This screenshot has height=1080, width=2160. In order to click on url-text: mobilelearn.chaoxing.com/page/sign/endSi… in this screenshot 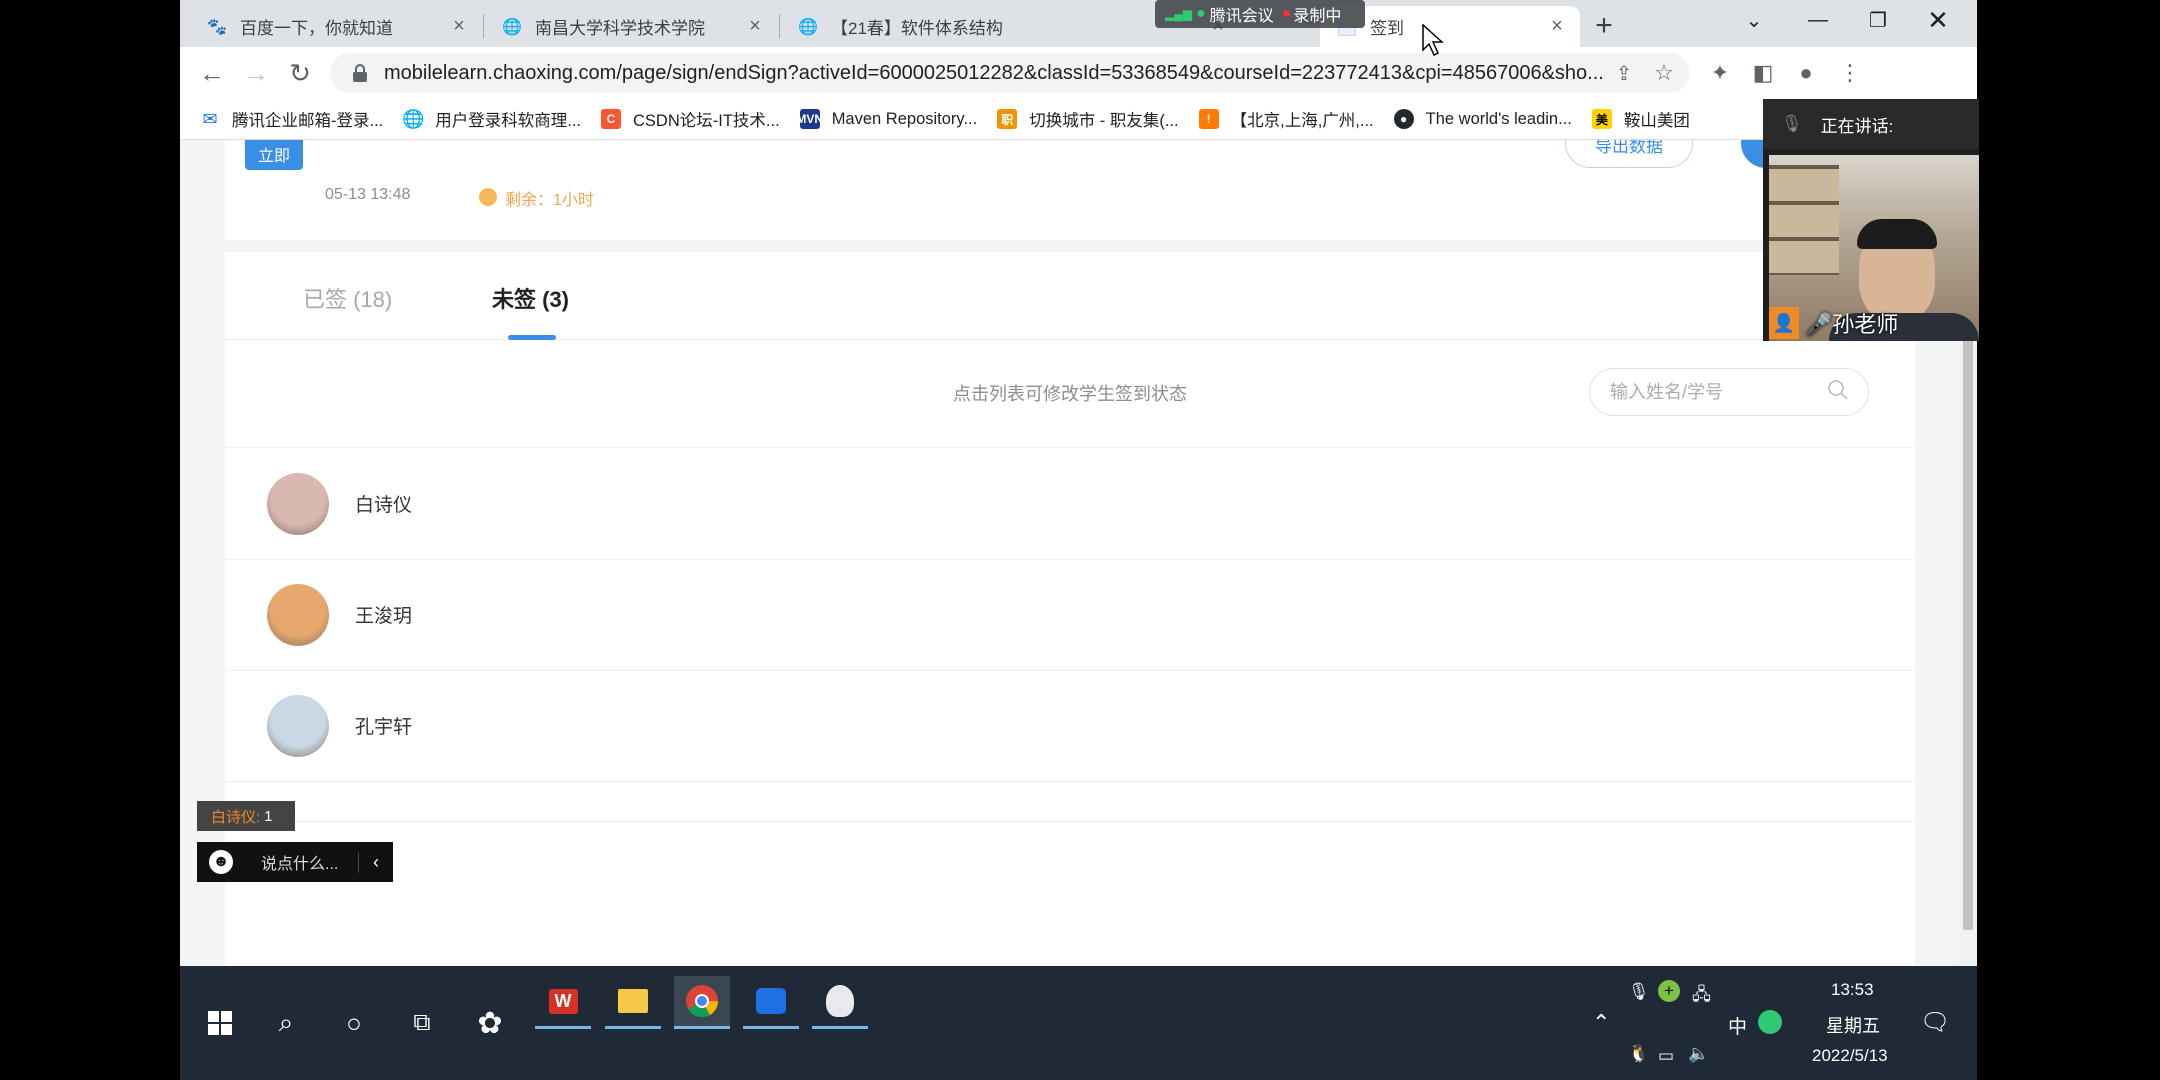, I will do `click(994, 73)`.